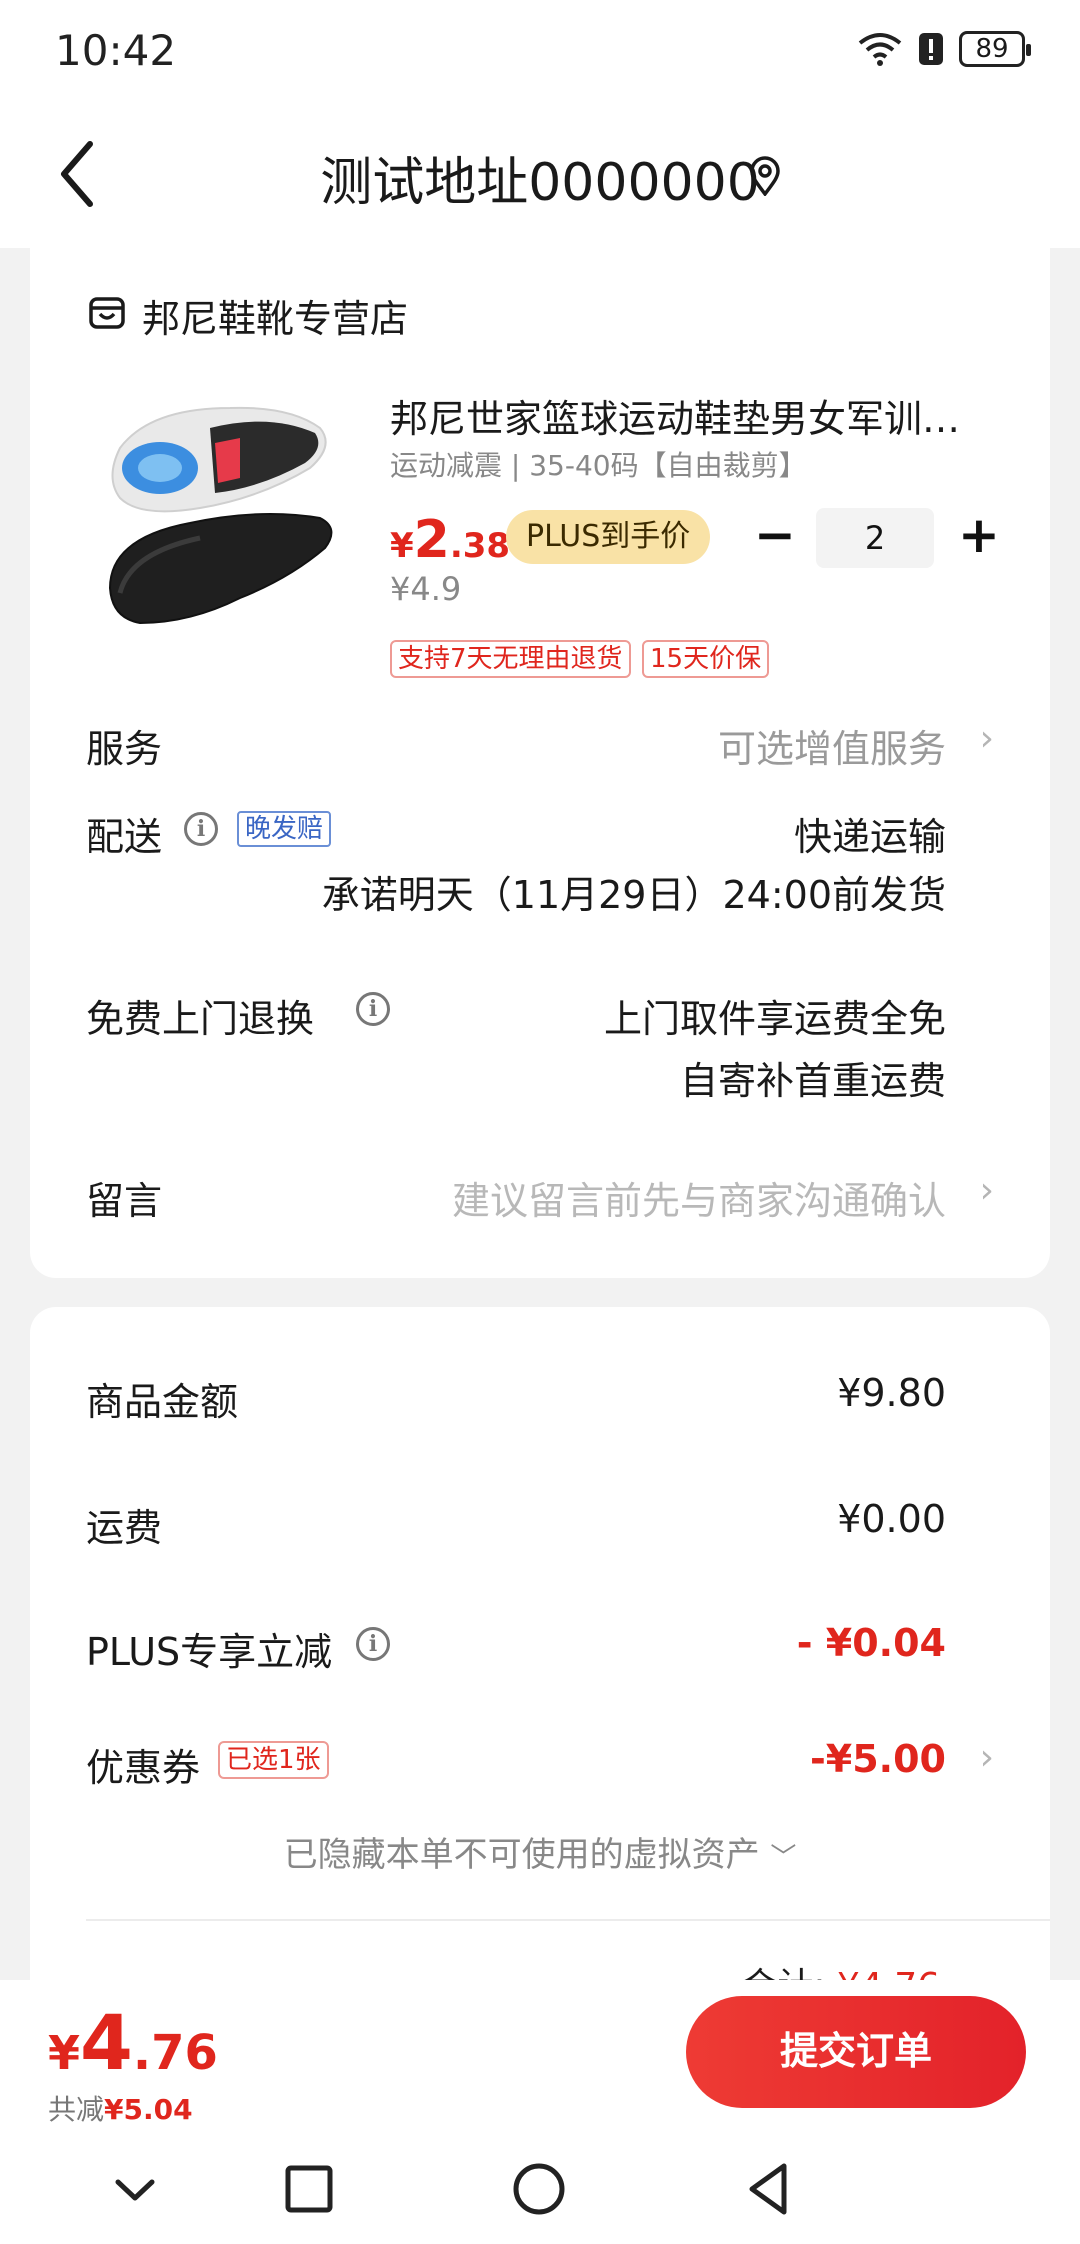 This screenshot has height=2244, width=1080. What do you see at coordinates (209, 1652) in the screenshot?
I see `plus-discount-label: PLUS专享立减` at bounding box center [209, 1652].